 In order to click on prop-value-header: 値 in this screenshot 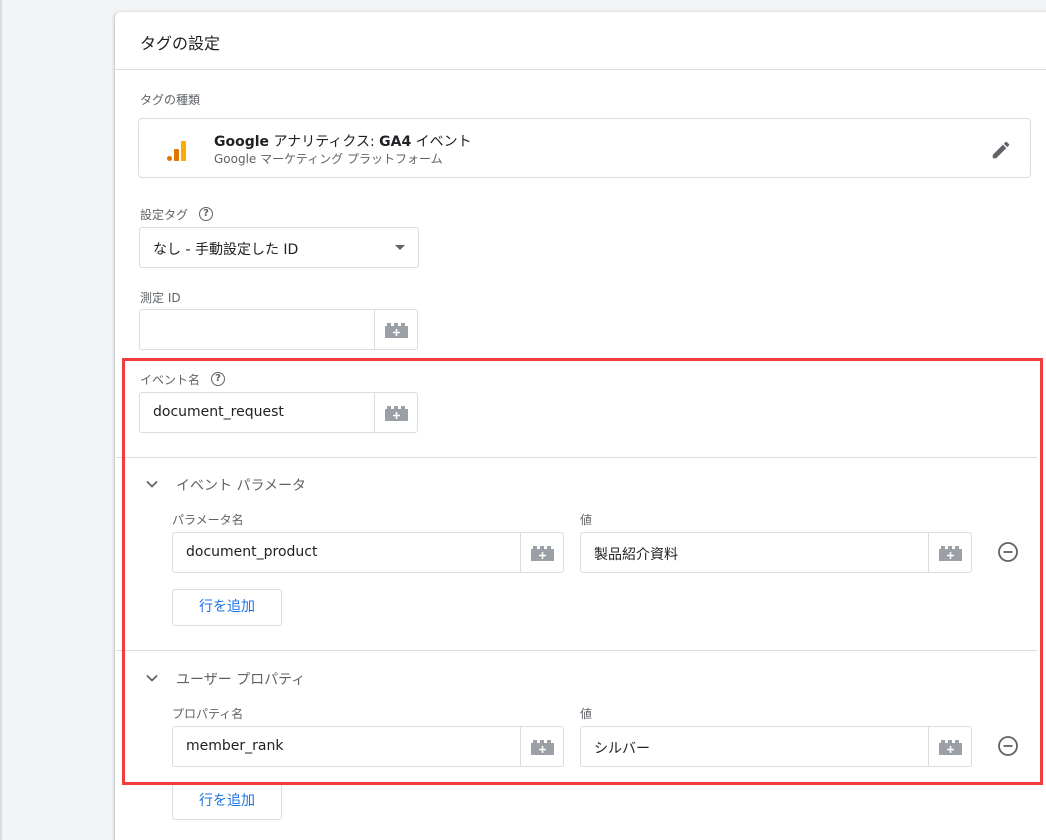, I will do `click(586, 714)`.